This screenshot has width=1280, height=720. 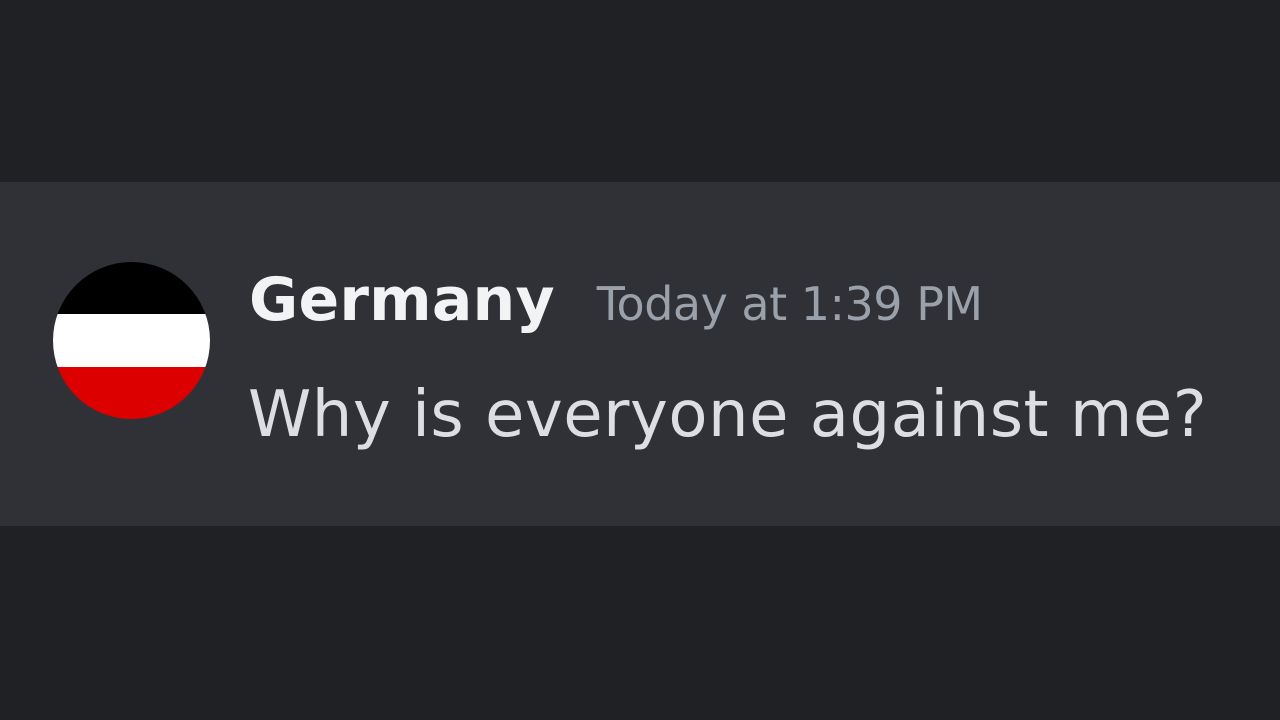 I want to click on avatar-stripe-white, so click(x=131, y=340).